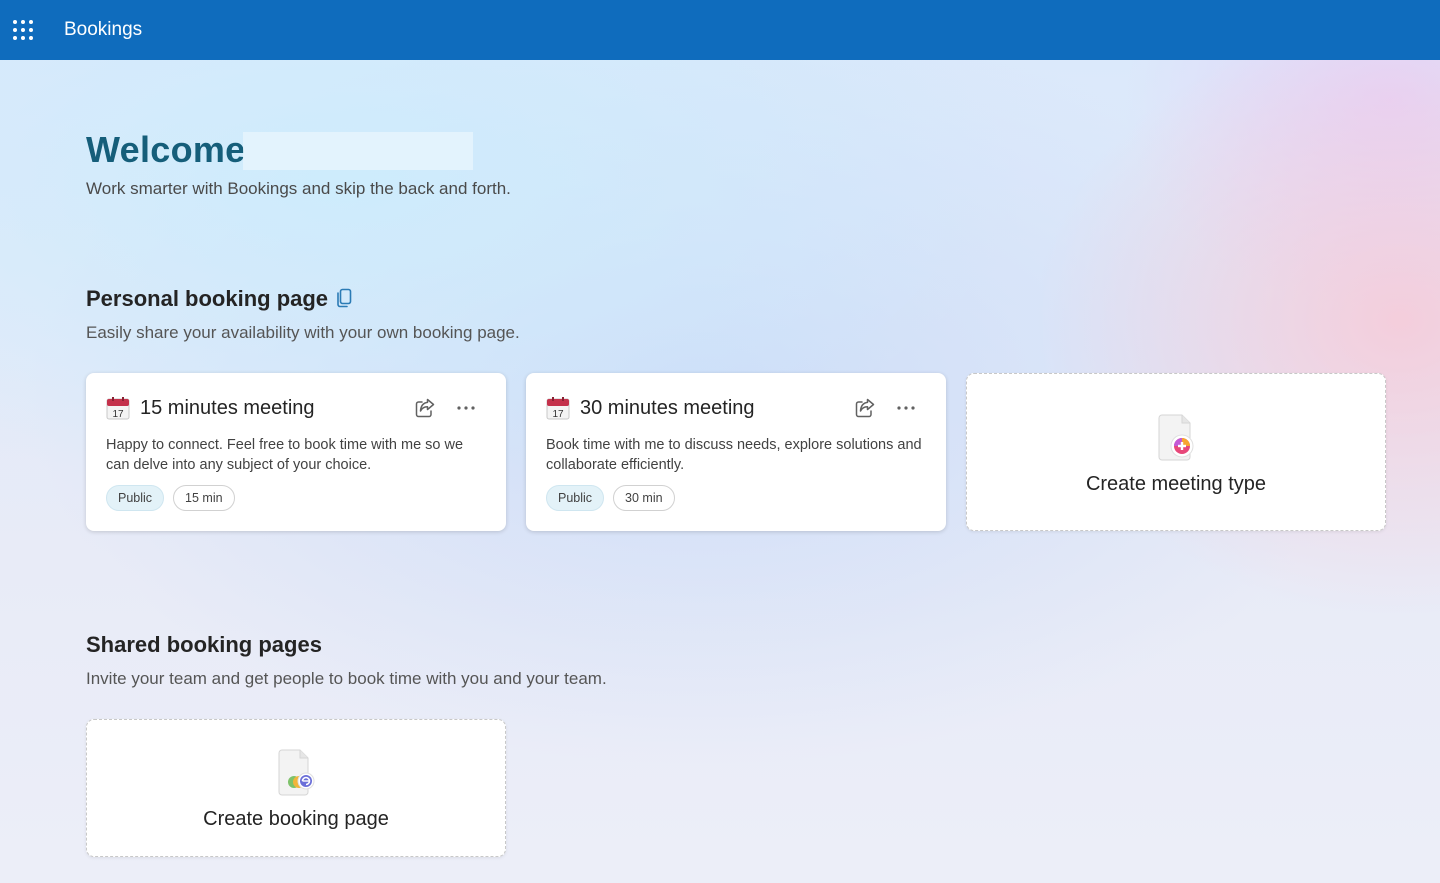 The height and width of the screenshot is (883, 1440). I want to click on create-booking-page-button: Create booking page, so click(296, 788).